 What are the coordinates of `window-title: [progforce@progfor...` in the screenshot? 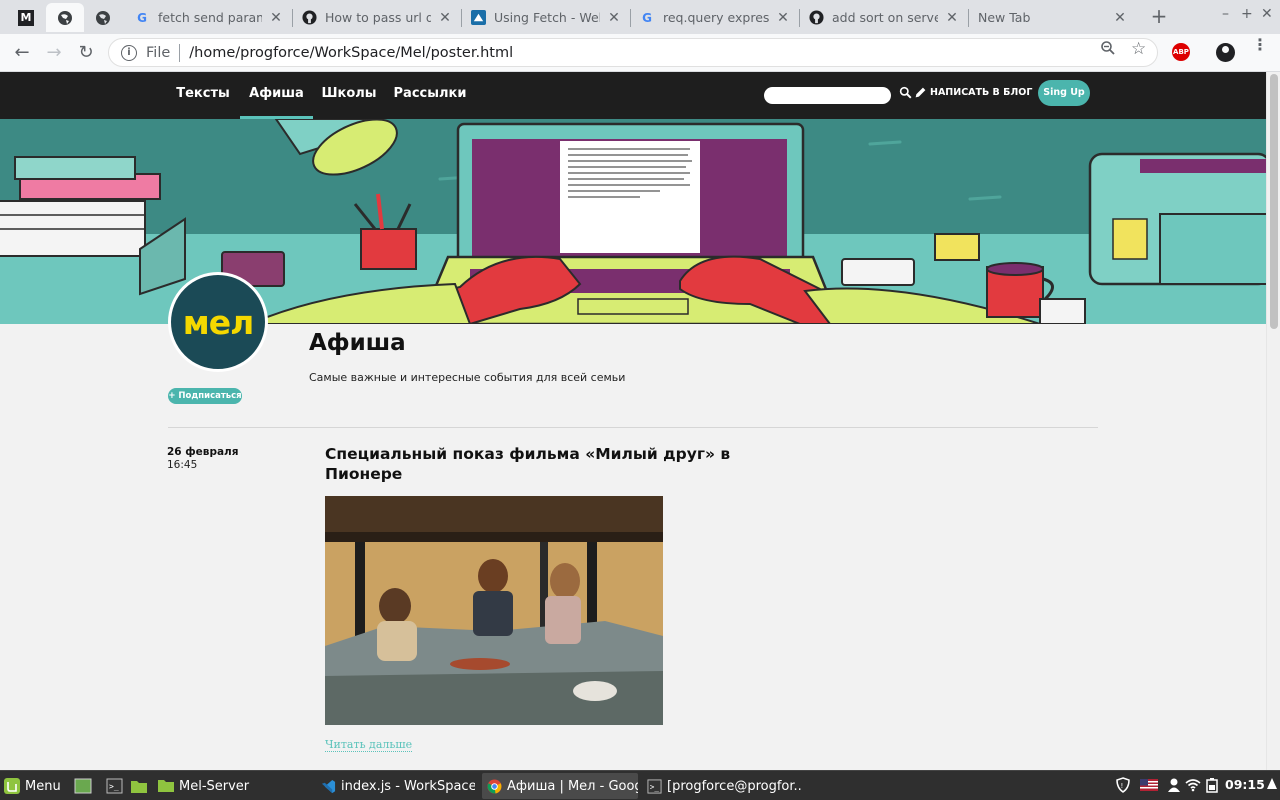 It's located at (734, 786).